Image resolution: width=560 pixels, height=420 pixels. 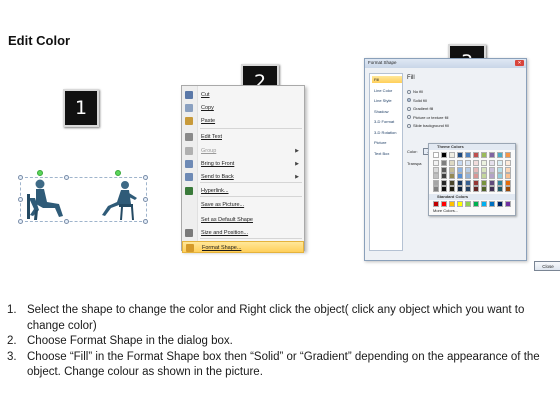 I want to click on category-fill: Fill, so click(x=387, y=79).